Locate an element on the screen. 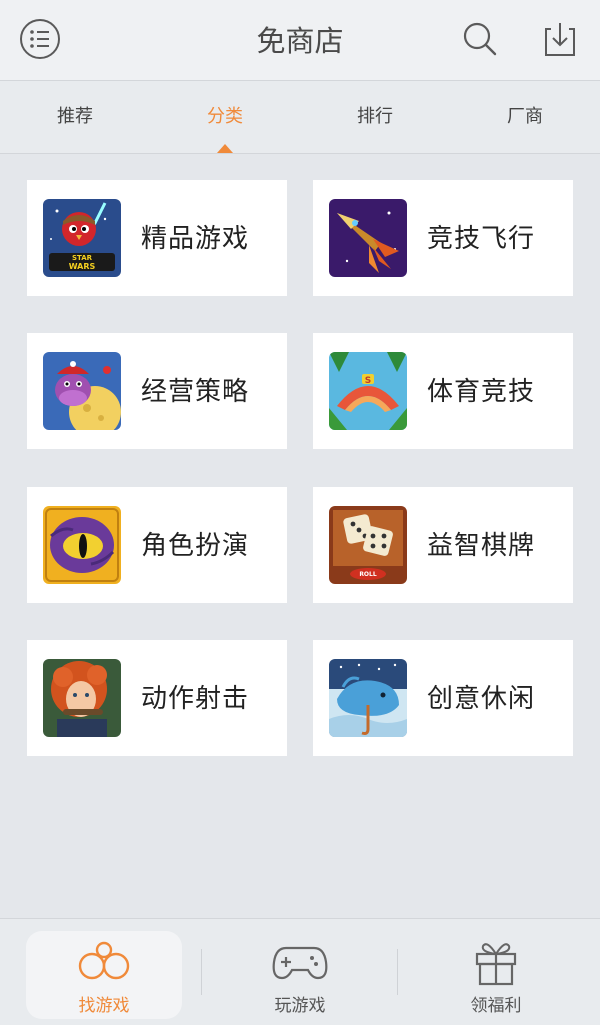 The height and width of the screenshot is (1025, 600). app-header: 免商店 is located at coordinates (300, 40).